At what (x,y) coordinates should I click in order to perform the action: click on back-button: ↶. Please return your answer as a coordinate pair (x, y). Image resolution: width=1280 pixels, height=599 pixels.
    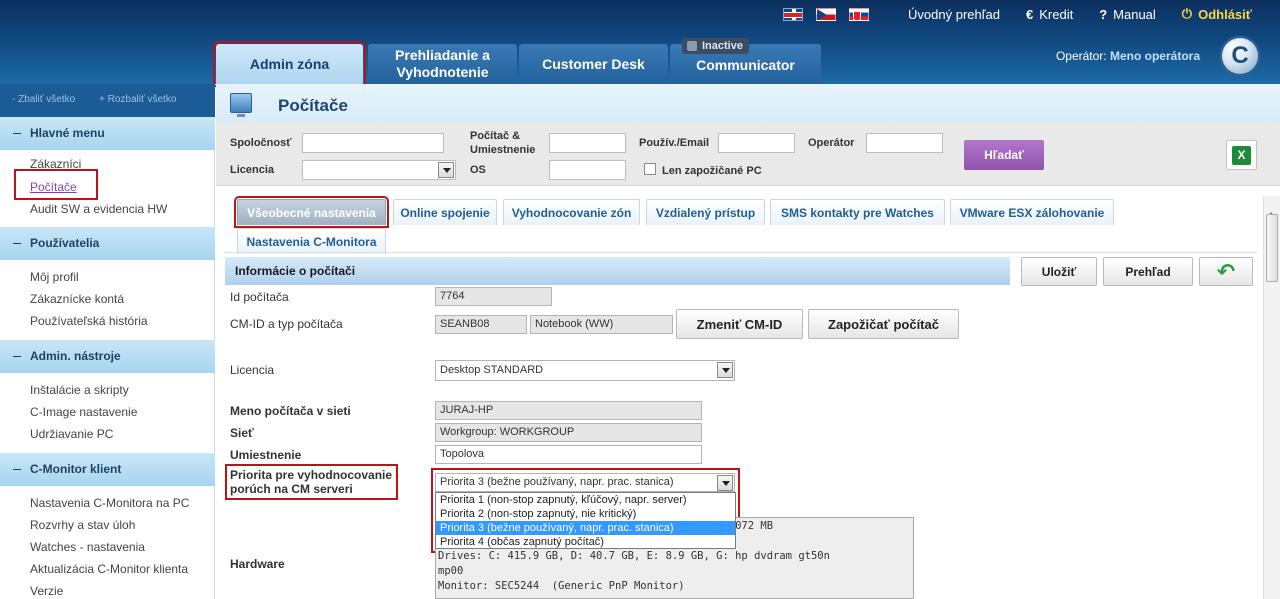
    Looking at the image, I should click on (1226, 271).